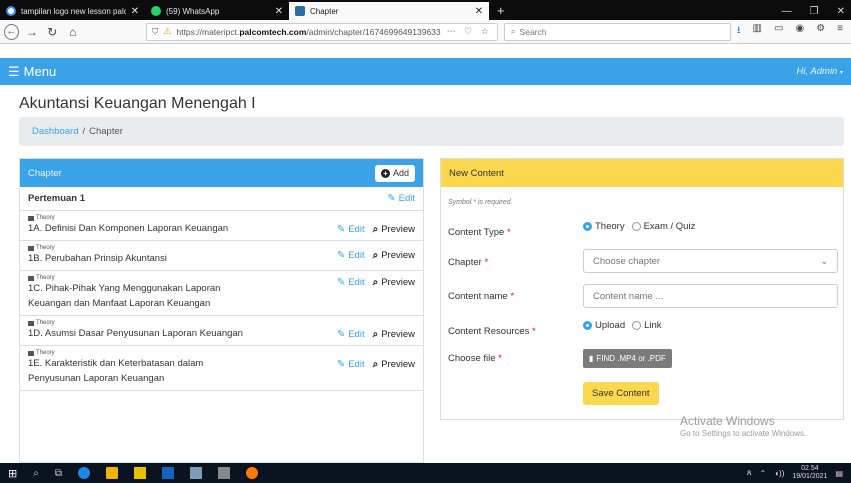 The height and width of the screenshot is (483, 851). I want to click on user-menu: Hi, Admin ▾, so click(820, 71).